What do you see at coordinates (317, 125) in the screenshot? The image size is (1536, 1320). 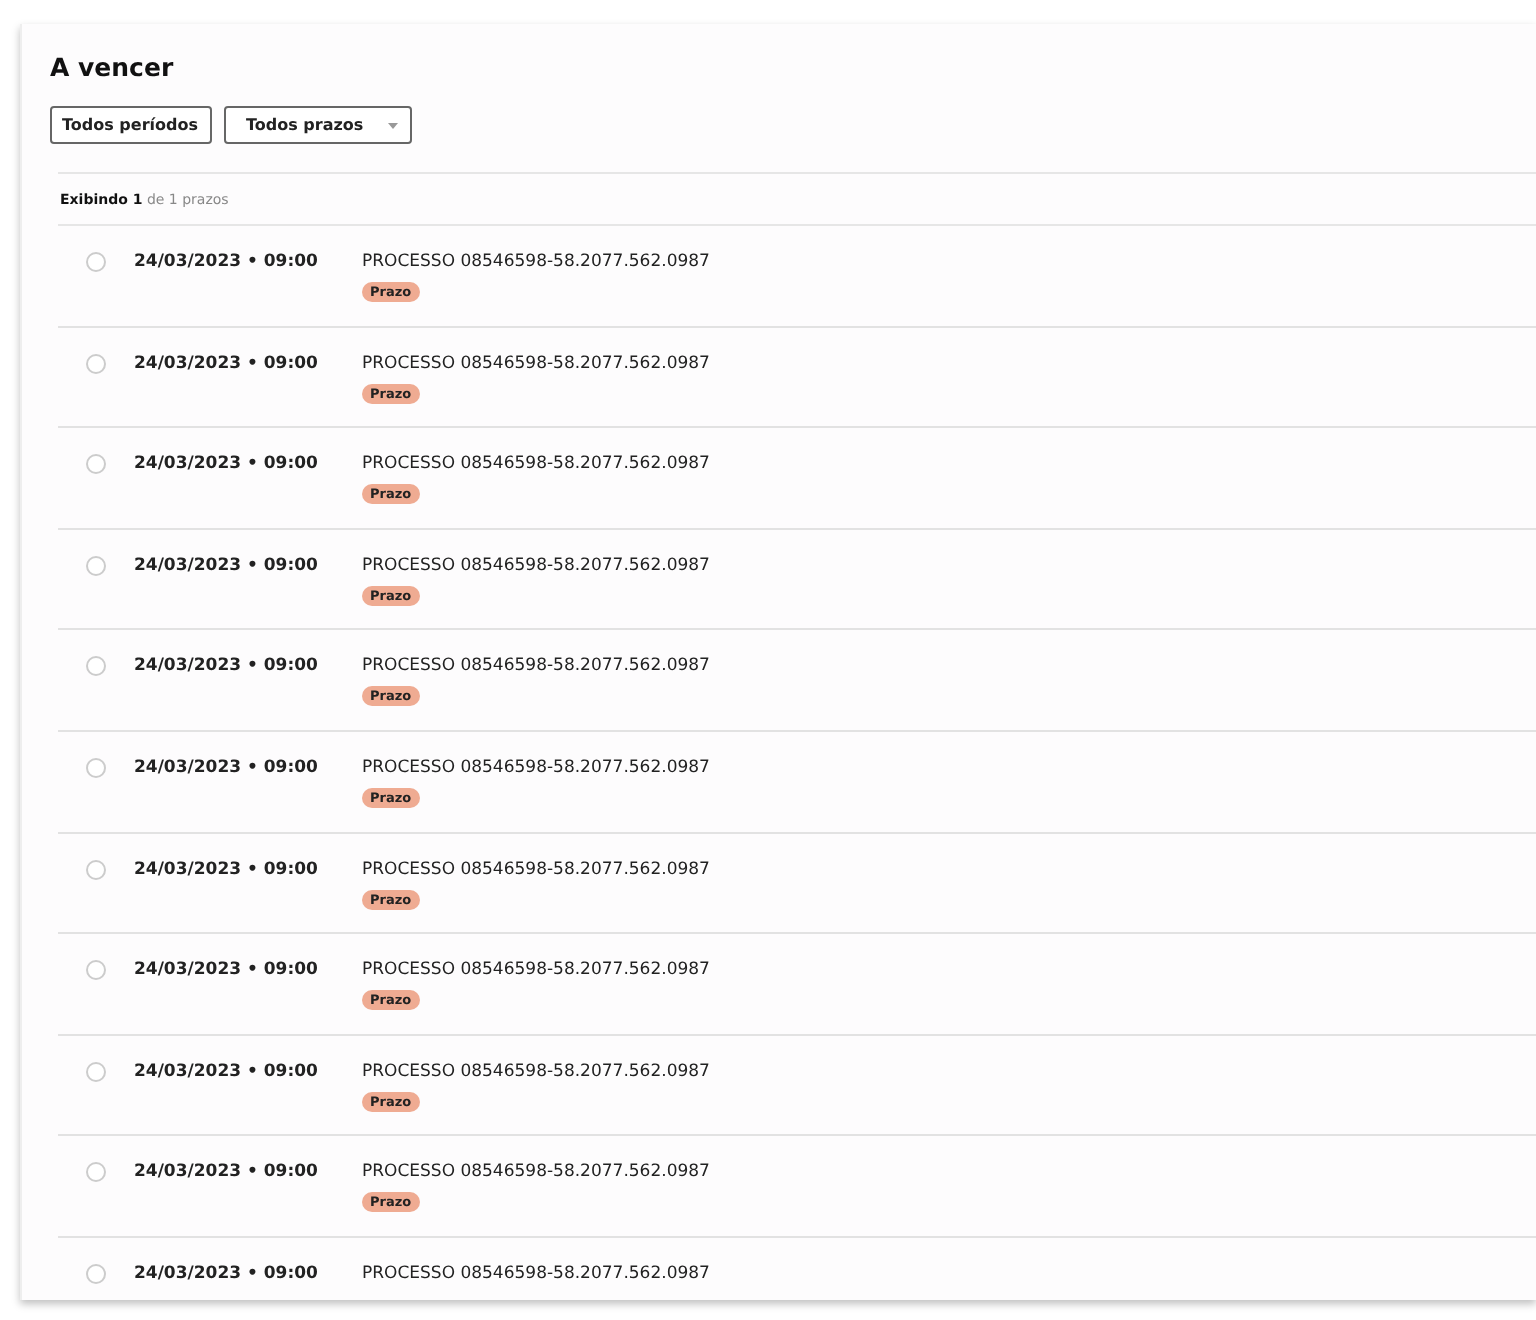 I see `filter-dropdown: Todos prazos` at bounding box center [317, 125].